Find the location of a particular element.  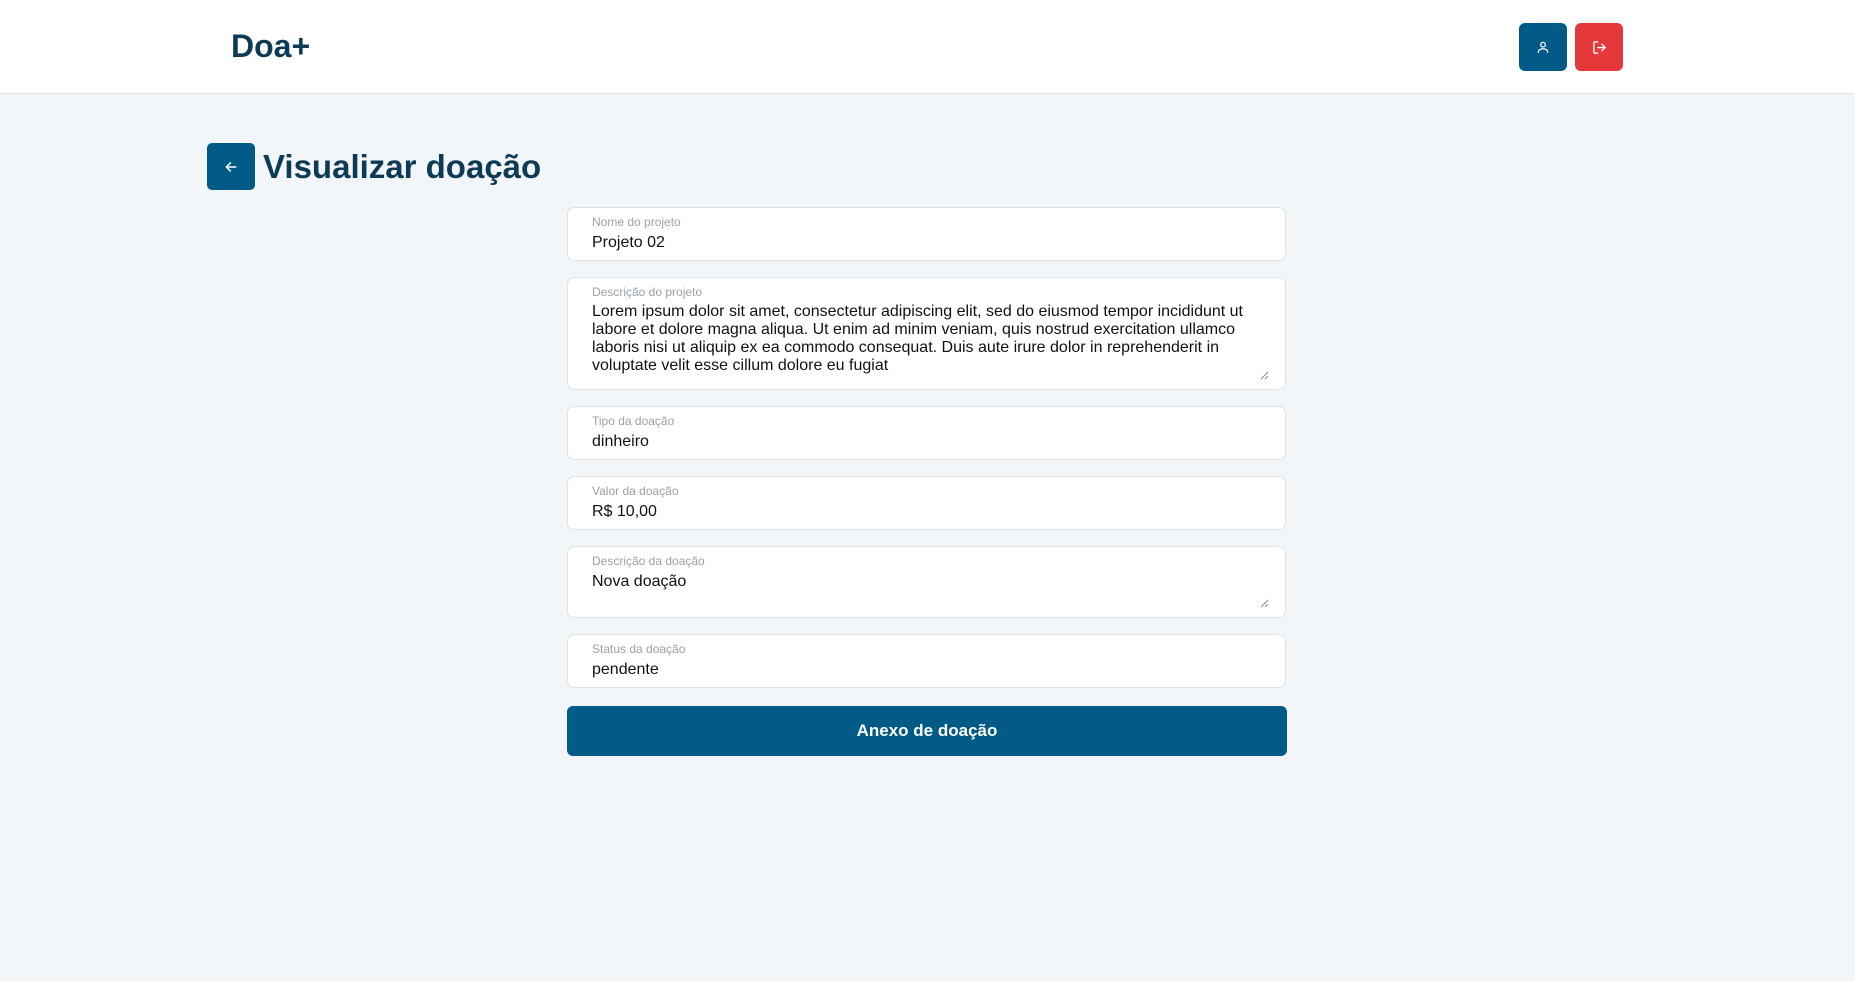

donation-value-value: R$ 10,00 is located at coordinates (926, 512).